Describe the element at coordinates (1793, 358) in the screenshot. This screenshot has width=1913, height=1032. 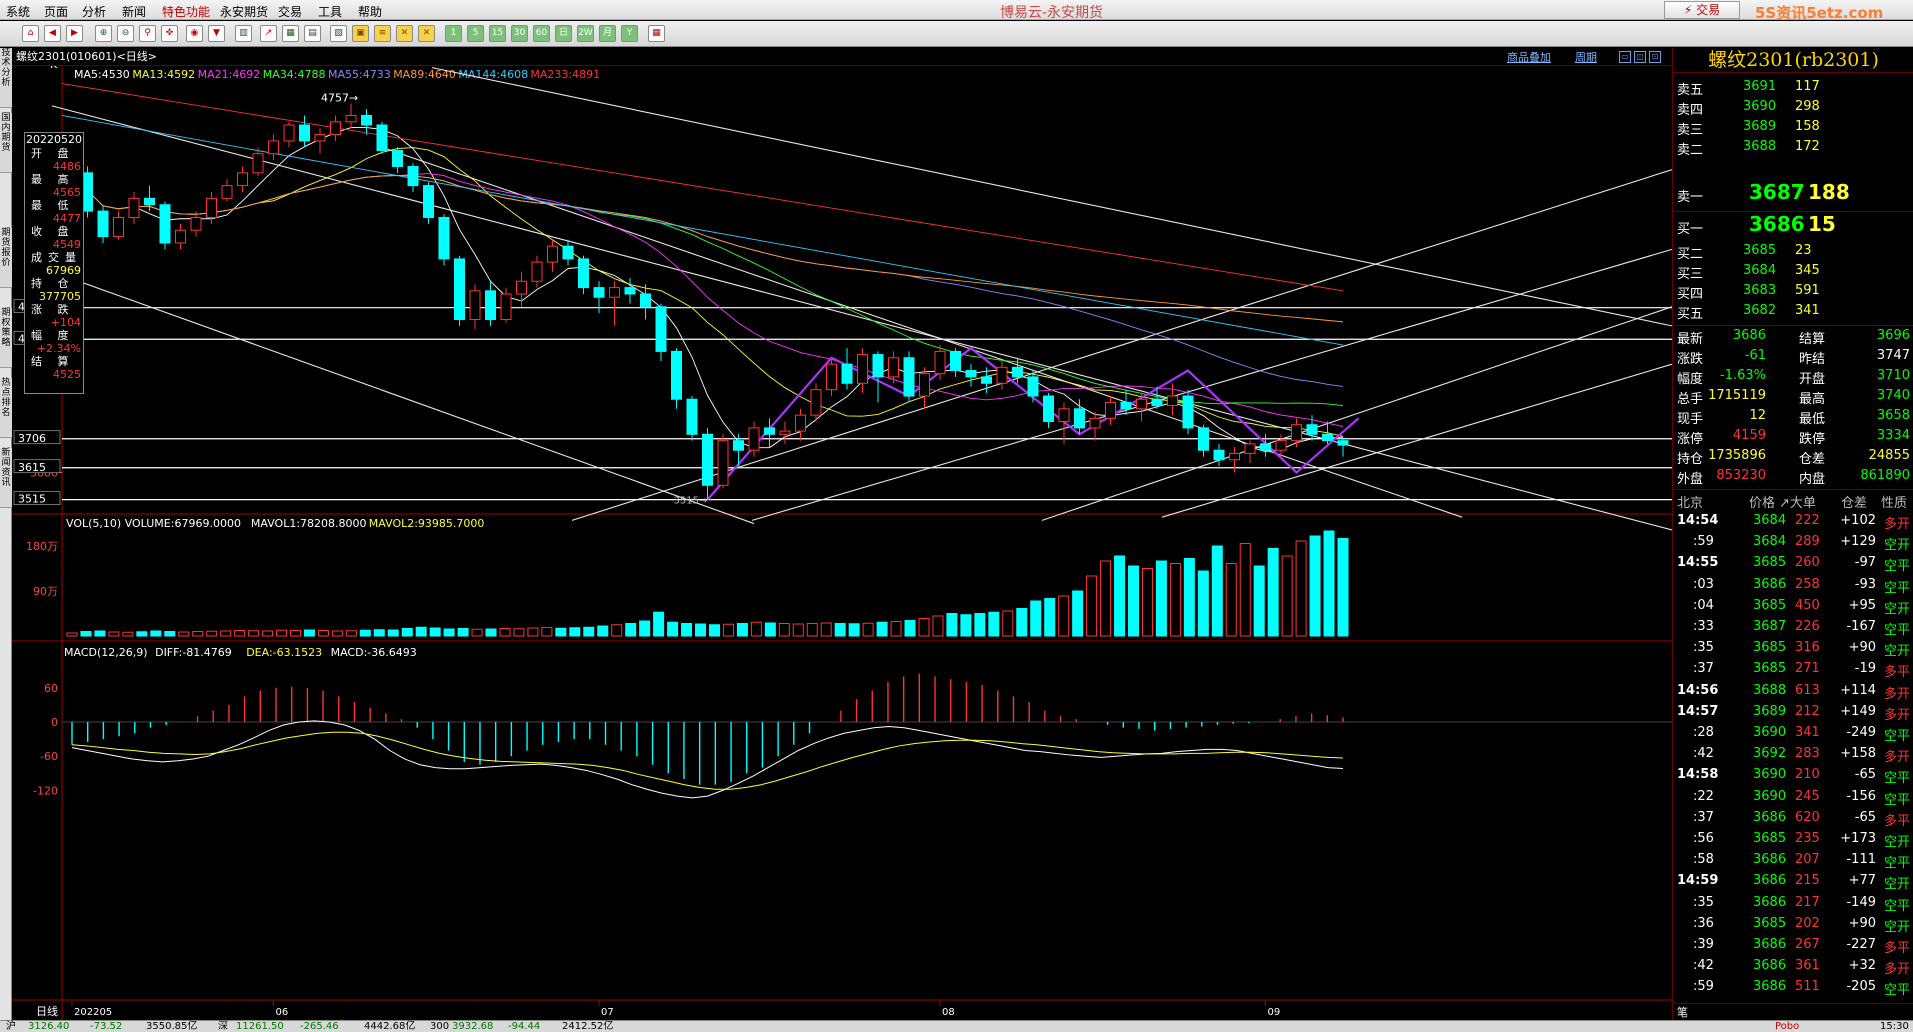
I see `stat-row: 涨跌 -61 昨结 3747` at that location.